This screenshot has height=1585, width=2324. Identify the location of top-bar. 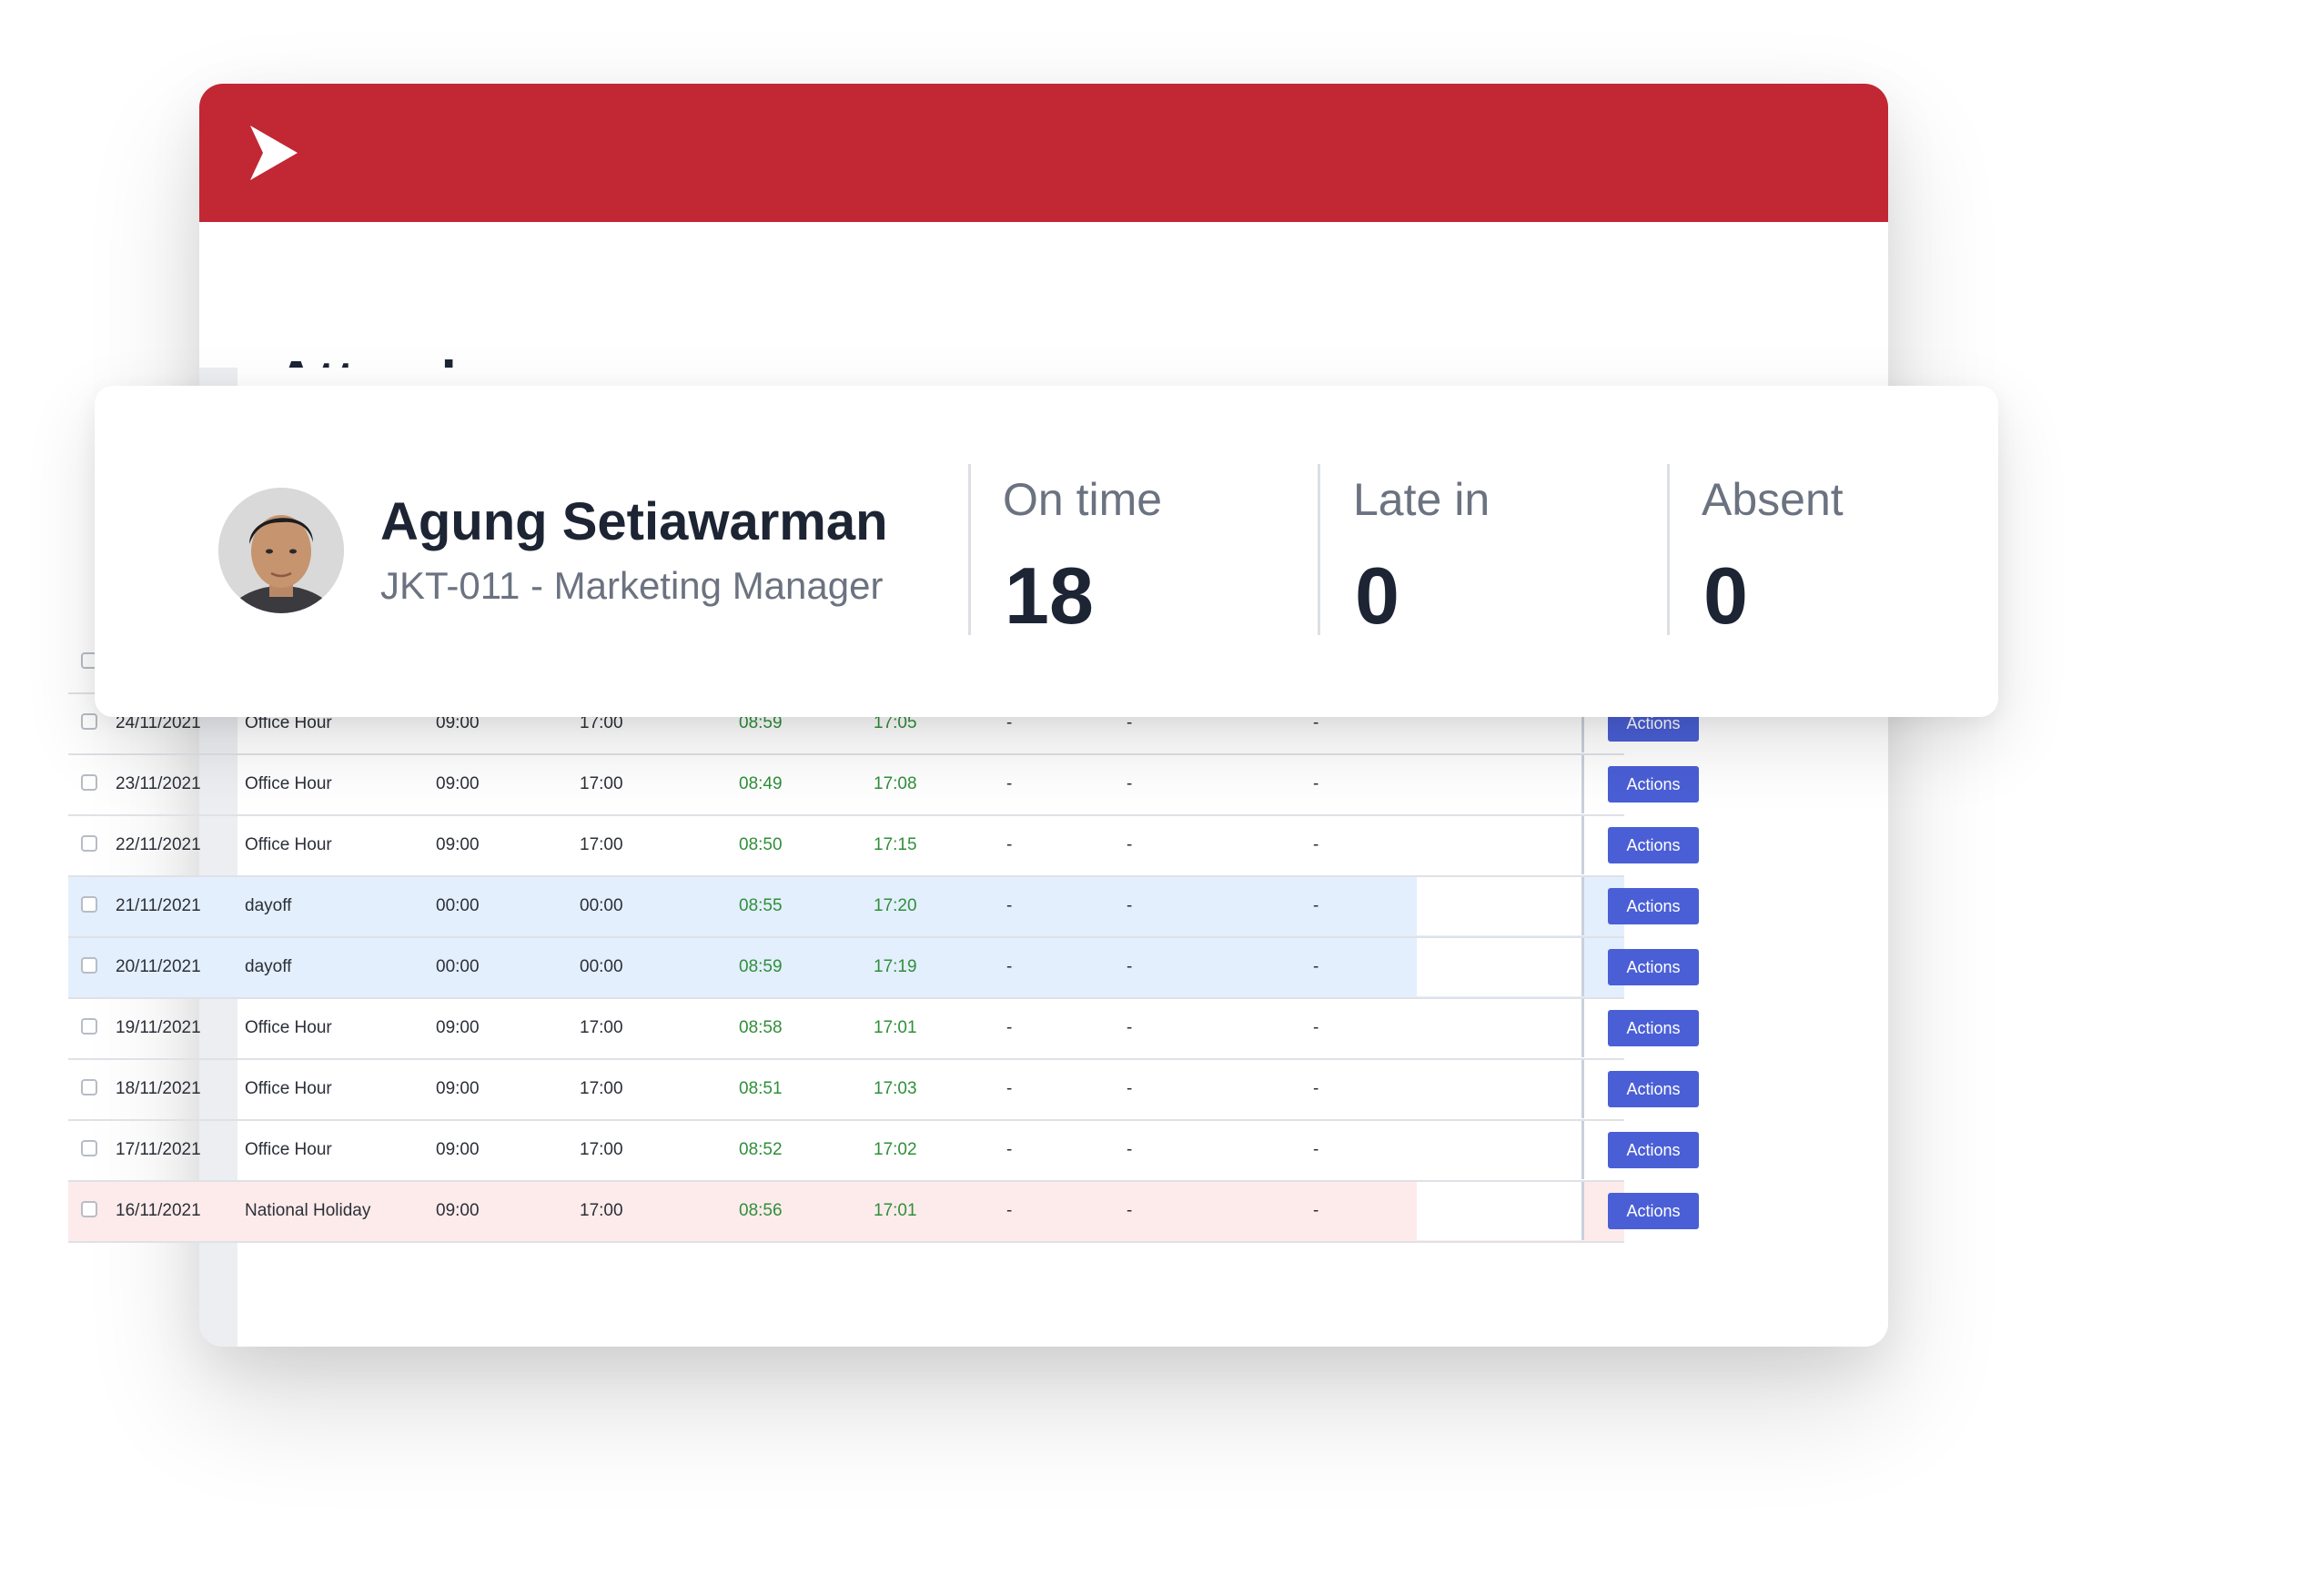
(1043, 153).